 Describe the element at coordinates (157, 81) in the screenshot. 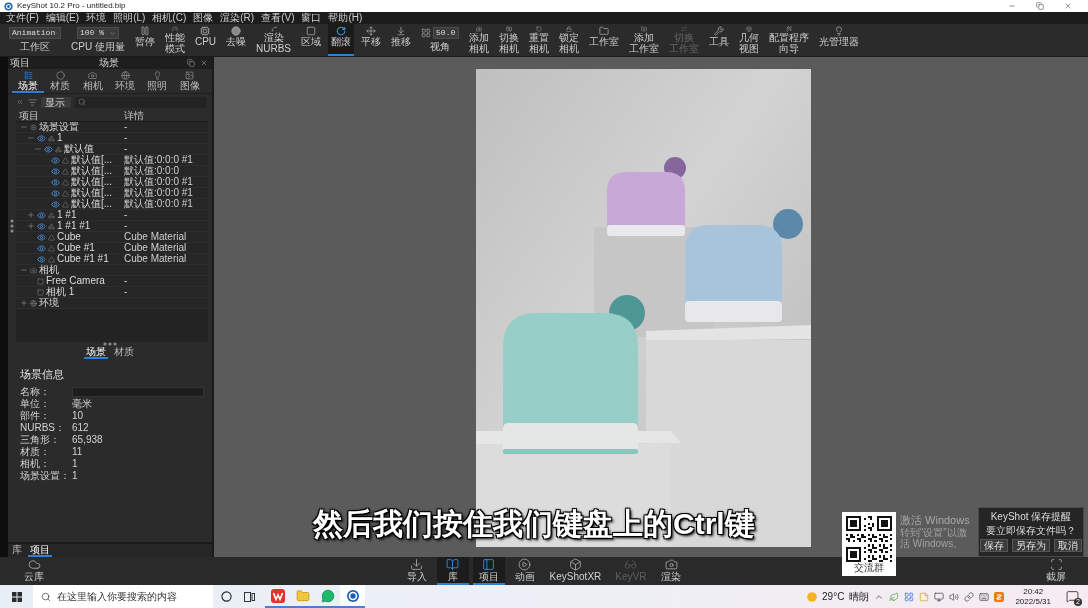

I see `panel-tab: 照明` at that location.